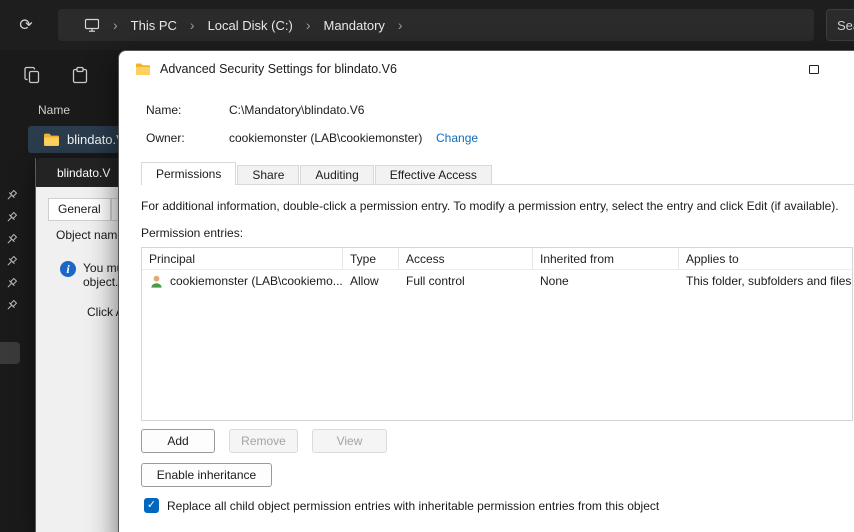  Describe the element at coordinates (92, 25) in the screenshot. I see `this-pc-icon` at that location.